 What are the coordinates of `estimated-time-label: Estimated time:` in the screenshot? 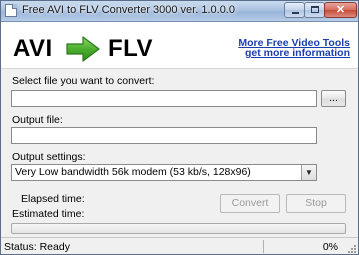 It's located at (48, 214).